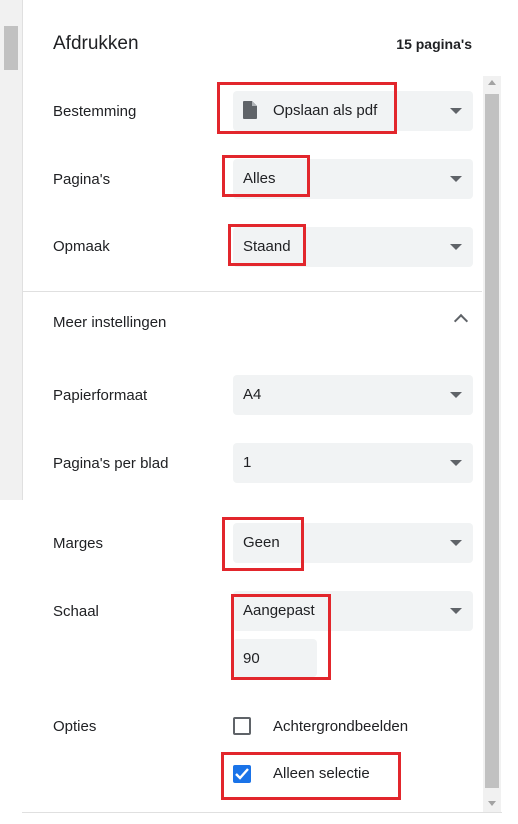  What do you see at coordinates (353, 395) in the screenshot?
I see `paper-size-select: A4` at bounding box center [353, 395].